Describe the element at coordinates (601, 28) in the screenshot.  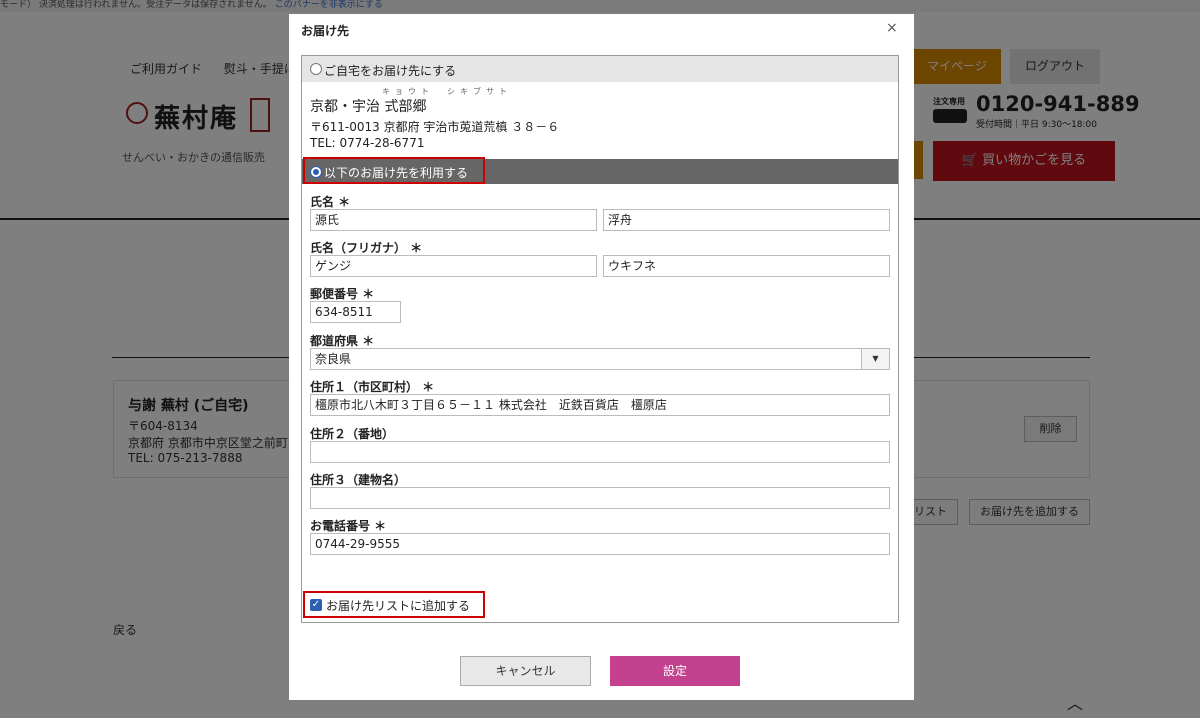
I see `modal-header: お届け先 ×` at that location.